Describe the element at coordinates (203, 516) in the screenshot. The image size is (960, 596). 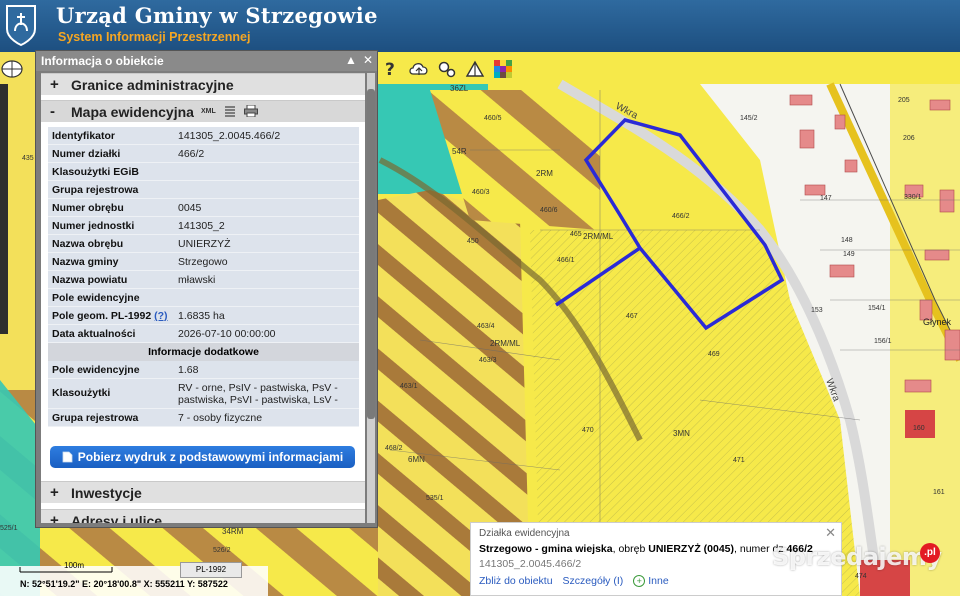
I see `section-adresy: + Adresy i ulice` at that location.